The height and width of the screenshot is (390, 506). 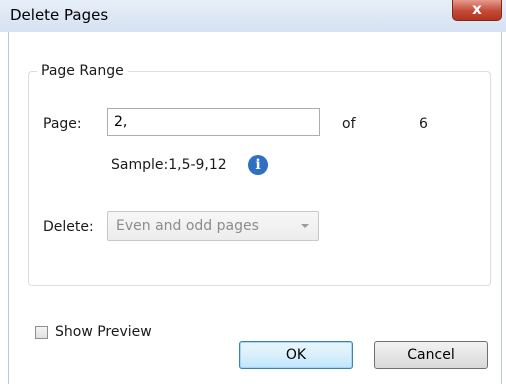 I want to click on page-label: Page:, so click(x=62, y=124).